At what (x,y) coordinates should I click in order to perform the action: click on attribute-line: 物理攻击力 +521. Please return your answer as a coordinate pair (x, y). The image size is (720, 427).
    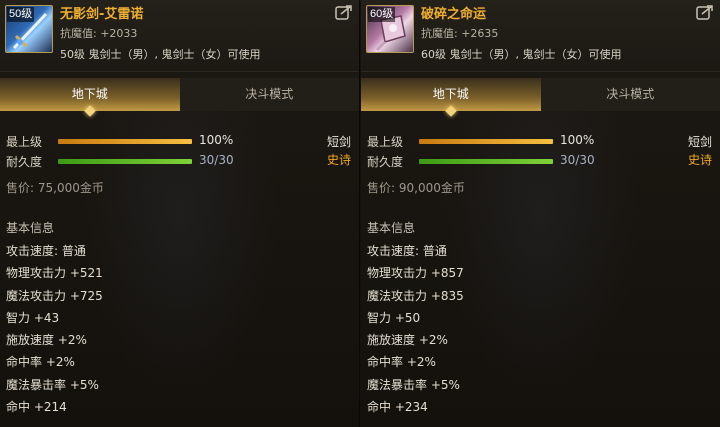
    Looking at the image, I should click on (54, 273).